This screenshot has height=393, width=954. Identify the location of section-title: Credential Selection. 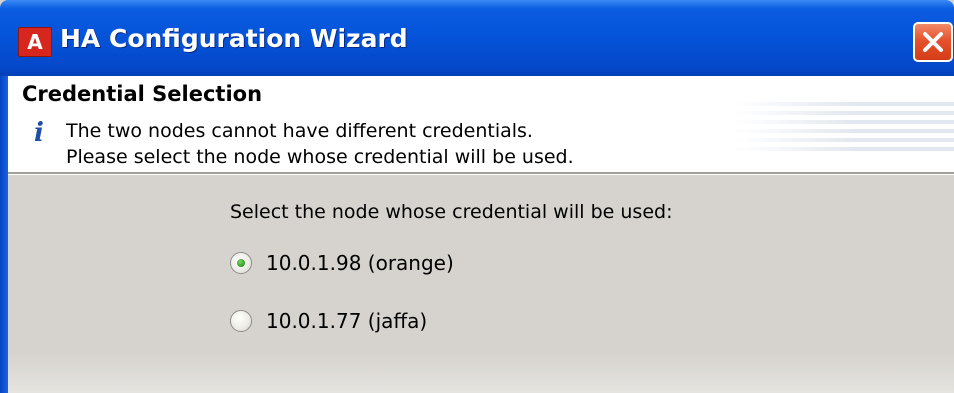
(142, 94).